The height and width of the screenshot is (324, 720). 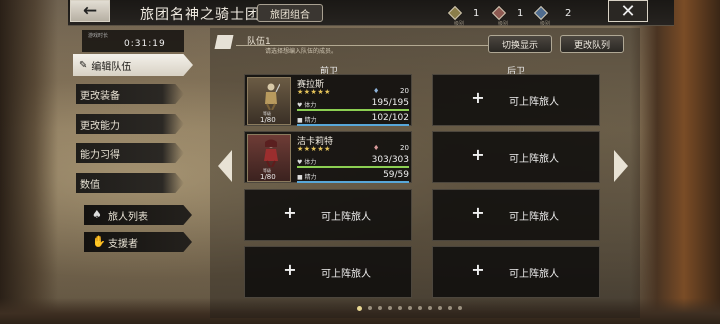 I want to click on menu-label: 能力习得, so click(x=100, y=155).